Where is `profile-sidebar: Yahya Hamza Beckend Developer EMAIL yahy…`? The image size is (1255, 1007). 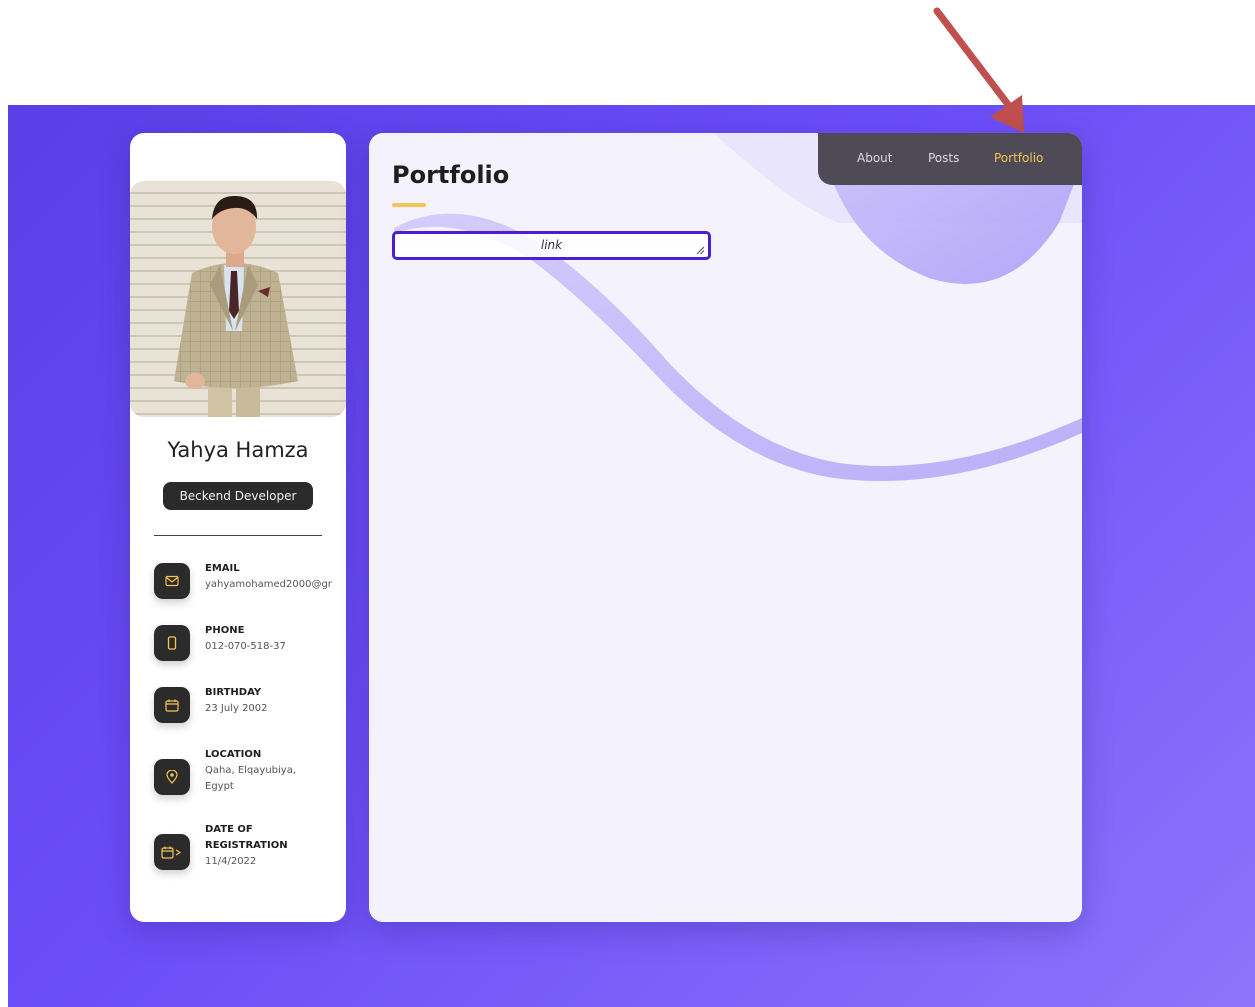
profile-sidebar: Yahya Hamza Beckend Developer EMAIL yahy… is located at coordinates (238, 527).